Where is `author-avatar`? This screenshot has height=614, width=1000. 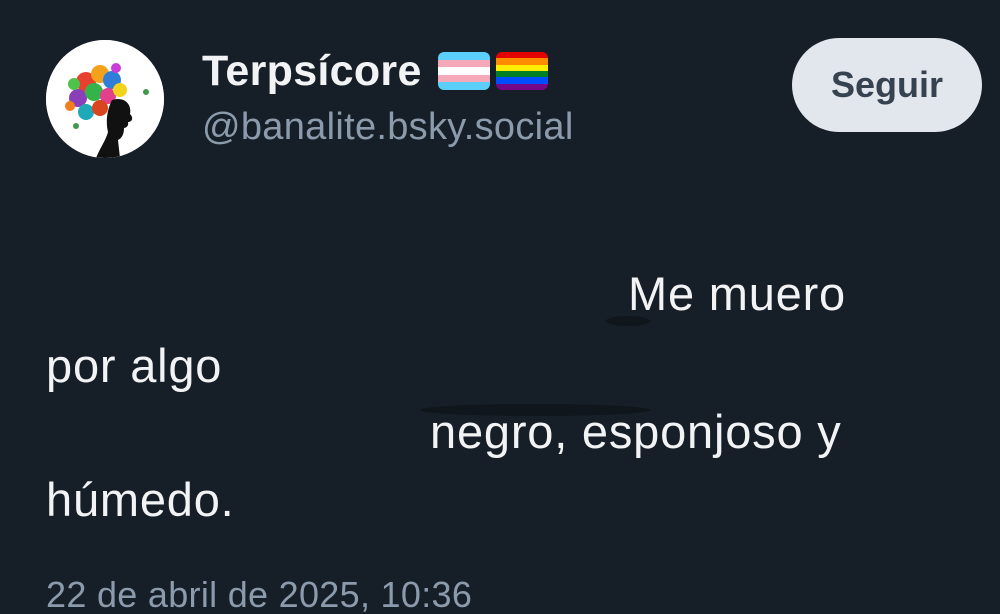 author-avatar is located at coordinates (105, 99).